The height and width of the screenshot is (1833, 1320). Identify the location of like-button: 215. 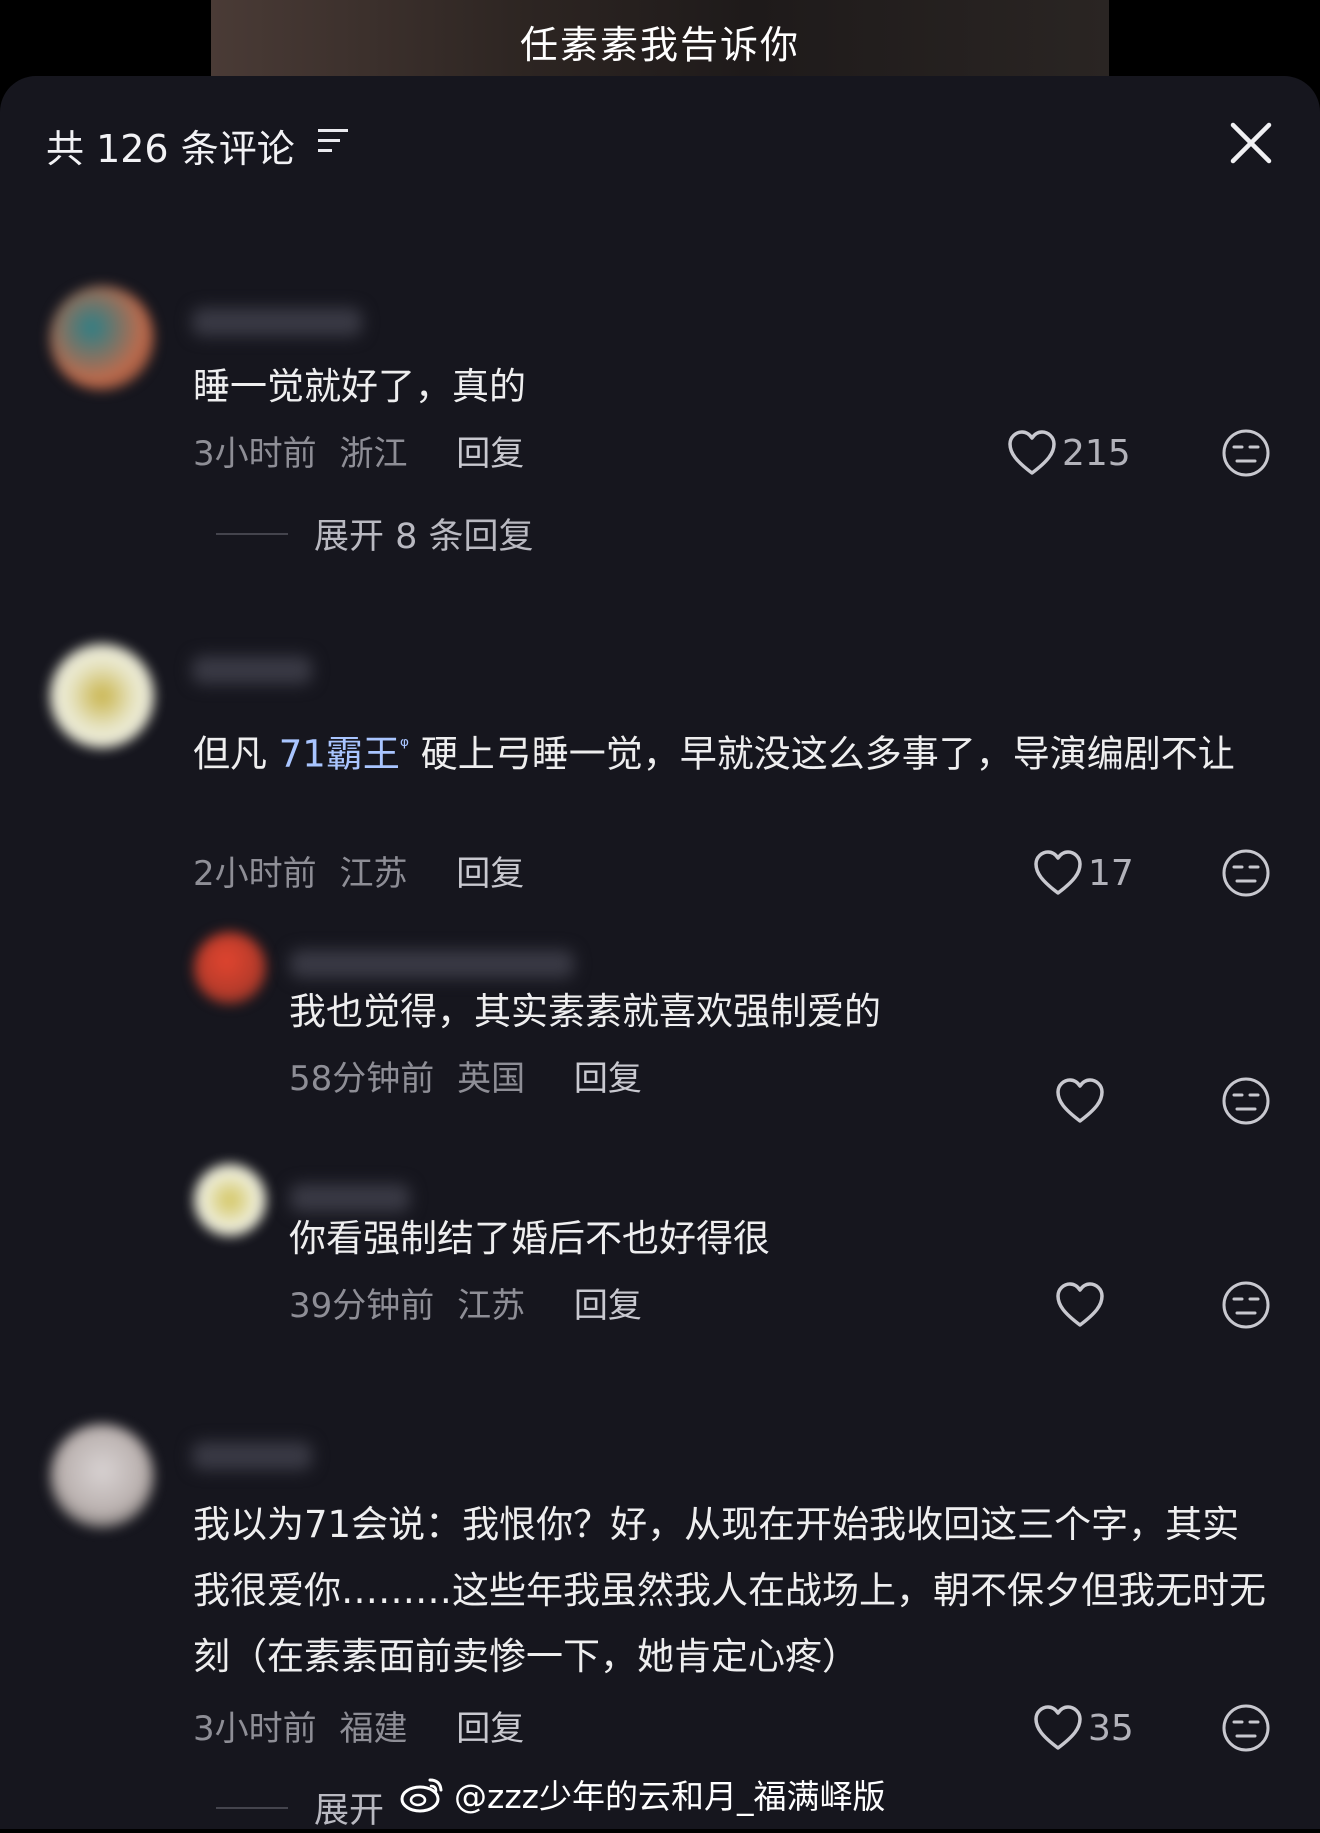
(1068, 453).